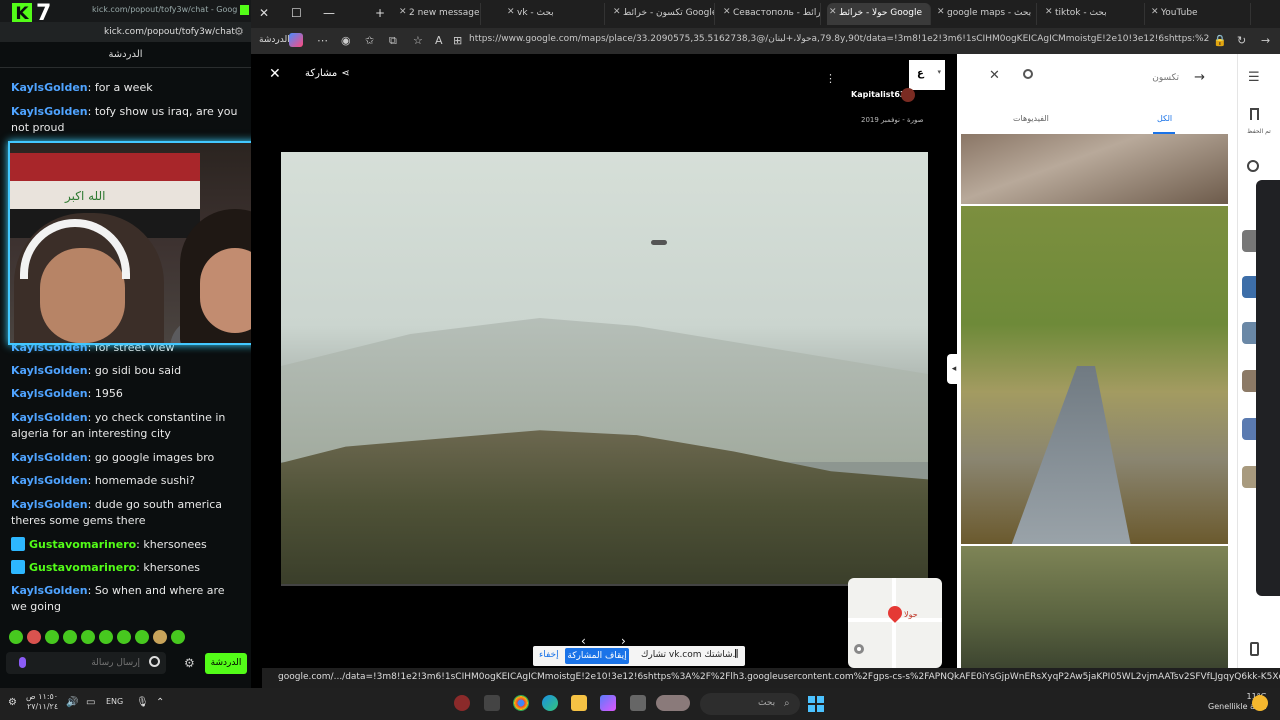 The image size is (1280, 720). I want to click on bookmark-icon, so click(1254, 114).